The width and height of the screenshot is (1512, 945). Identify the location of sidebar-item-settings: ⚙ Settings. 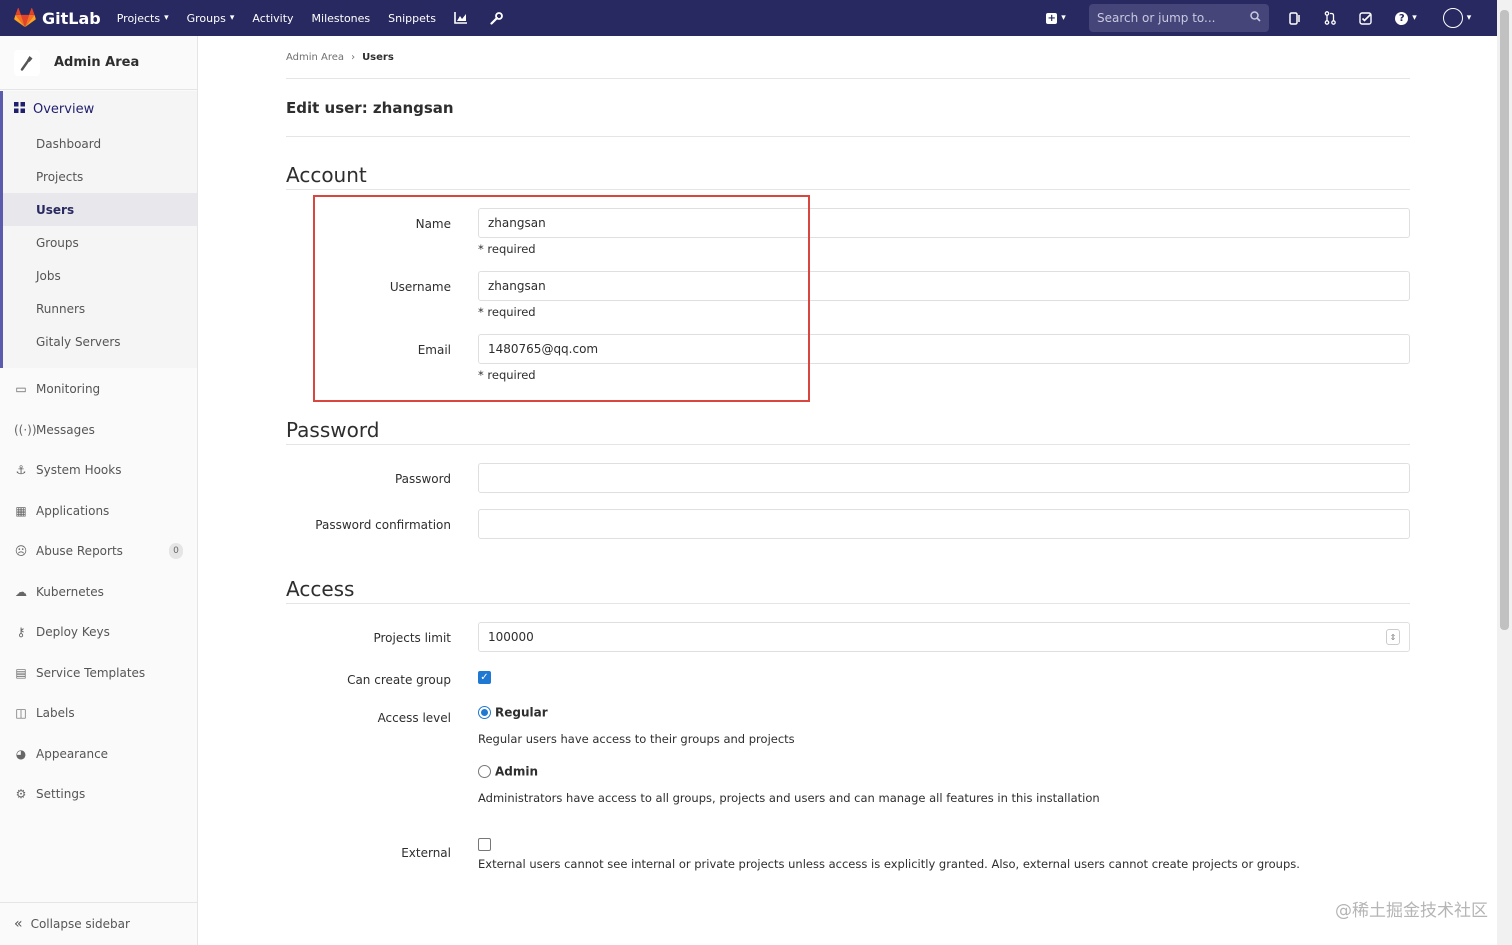
(98, 794).